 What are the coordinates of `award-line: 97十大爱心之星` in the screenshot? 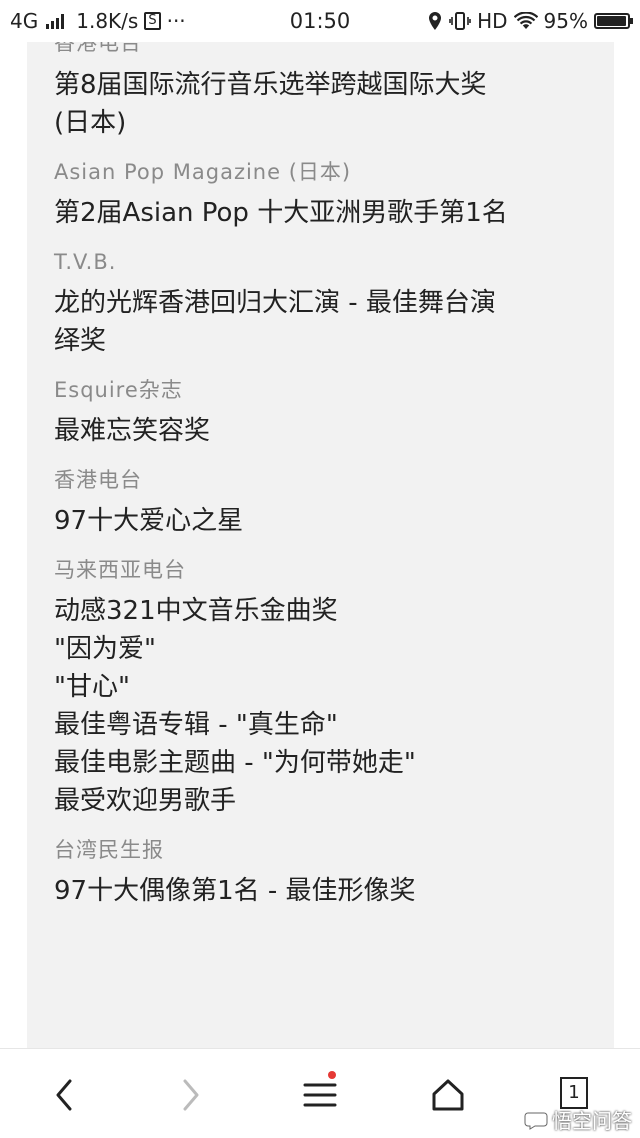 It's located at (149, 521).